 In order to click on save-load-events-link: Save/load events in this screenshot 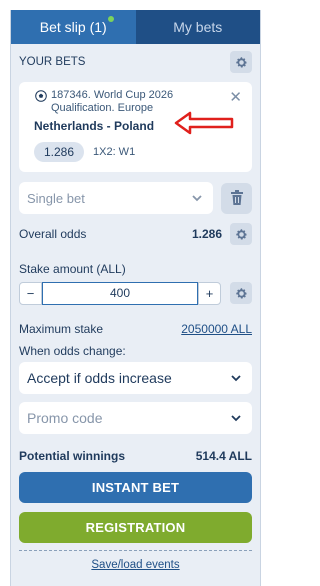, I will do `click(135, 565)`.